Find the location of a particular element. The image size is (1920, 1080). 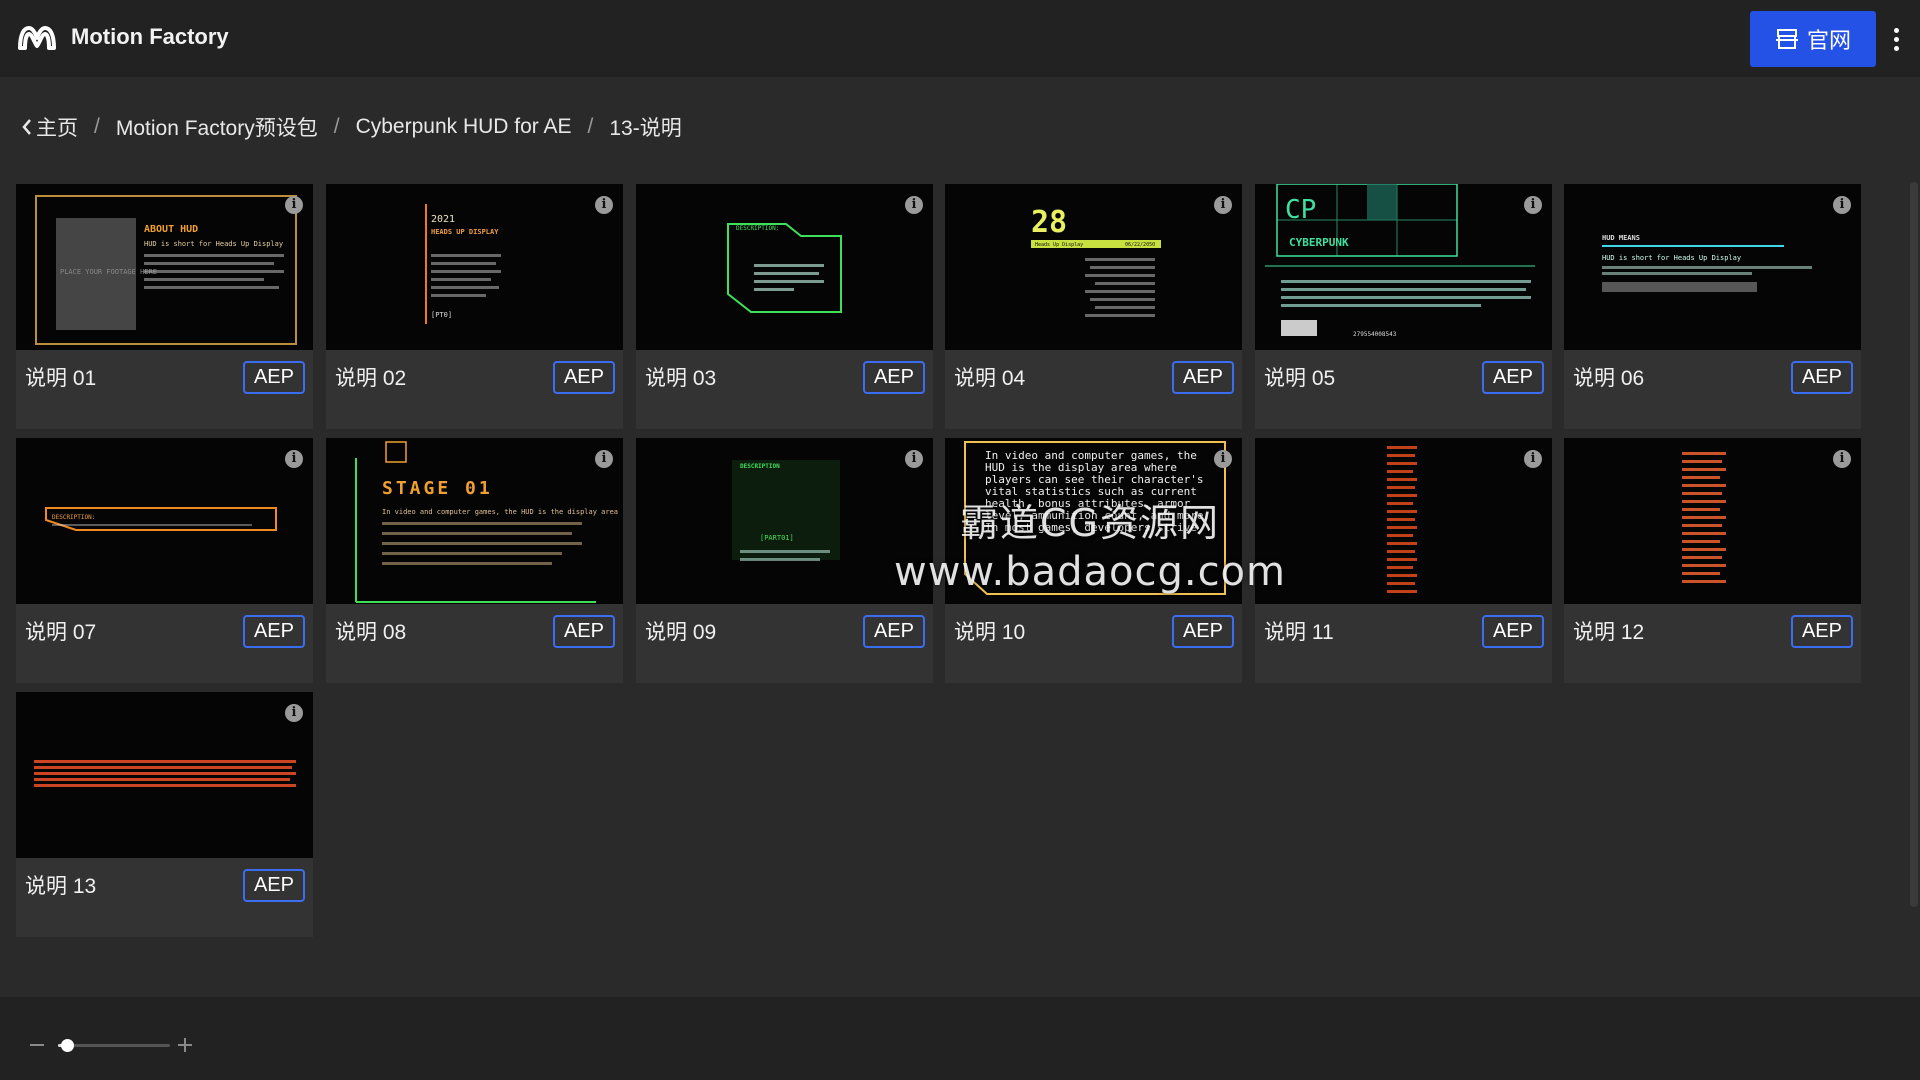

zoom-slider is located at coordinates (114, 1045).